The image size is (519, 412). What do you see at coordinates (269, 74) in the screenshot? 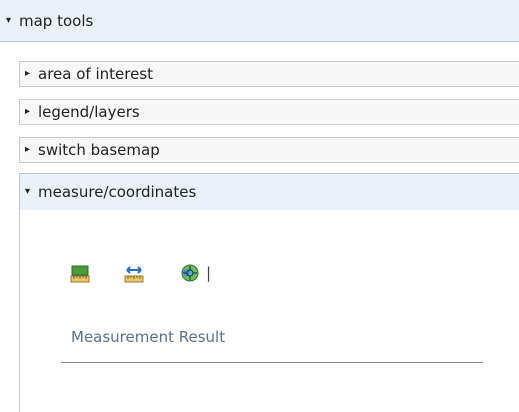
I see `accordion-item-area-of-interest: ▸ area of interest` at bounding box center [269, 74].